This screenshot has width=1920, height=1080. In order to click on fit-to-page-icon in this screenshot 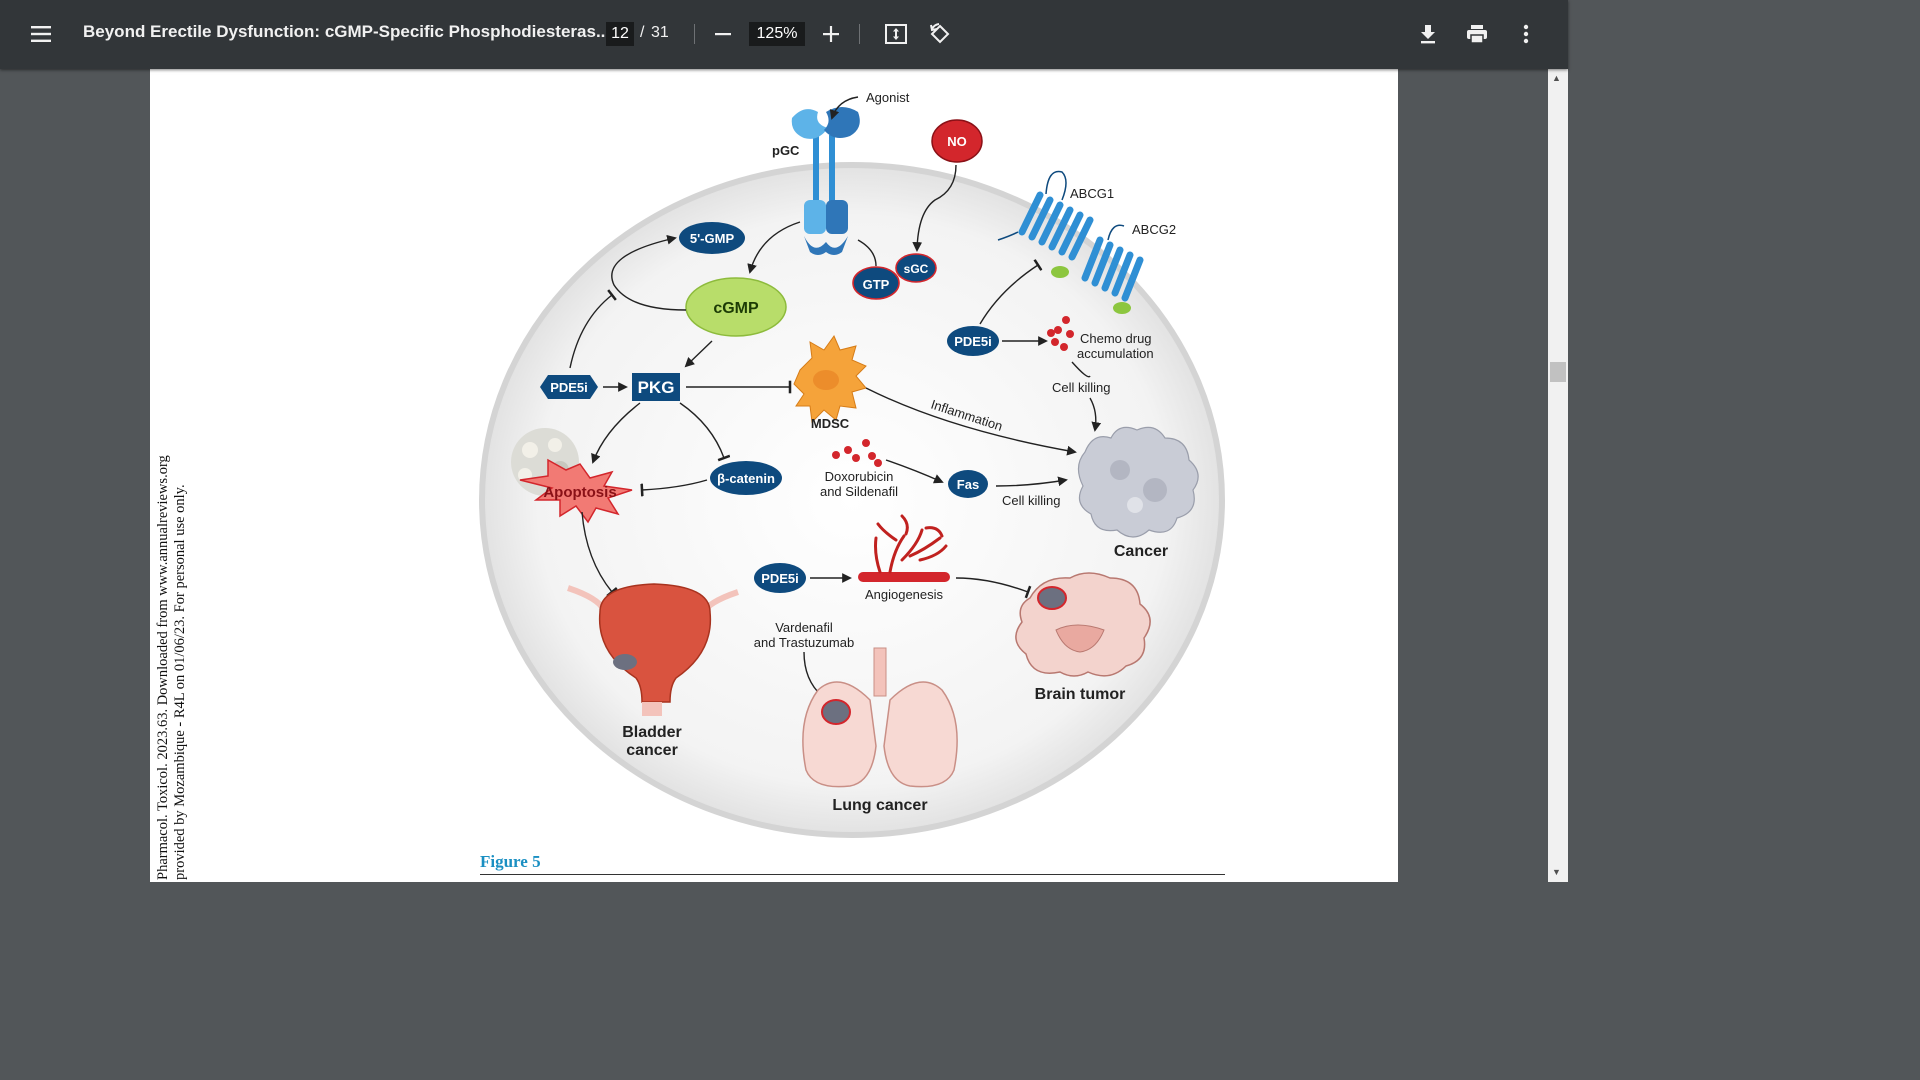, I will do `click(896, 34)`.